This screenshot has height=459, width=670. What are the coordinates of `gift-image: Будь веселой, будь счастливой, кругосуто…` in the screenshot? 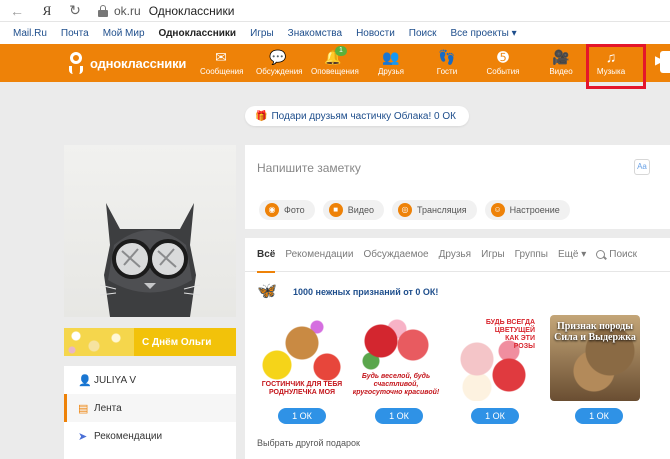 It's located at (396, 358).